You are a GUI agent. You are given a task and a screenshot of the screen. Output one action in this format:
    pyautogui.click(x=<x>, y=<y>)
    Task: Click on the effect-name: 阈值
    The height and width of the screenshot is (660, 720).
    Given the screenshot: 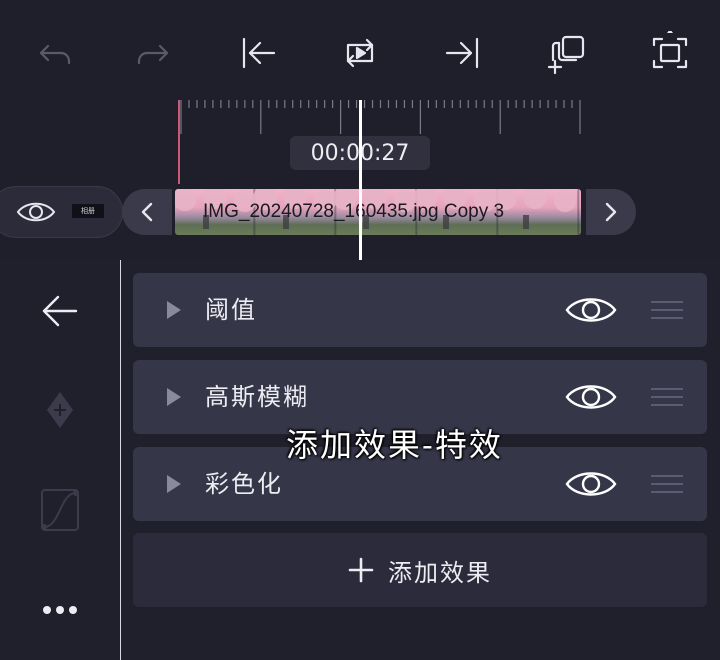 What is the action you would take?
    pyautogui.click(x=231, y=310)
    